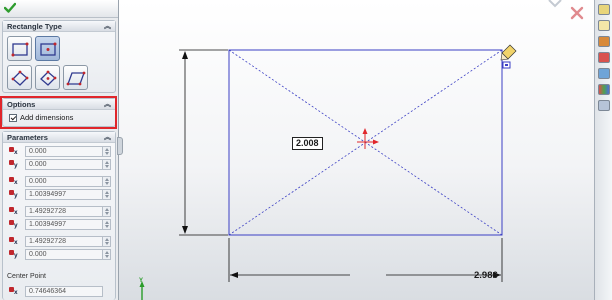 The width and height of the screenshot is (612, 300). Describe the element at coordinates (59, 137) in the screenshot. I see `parameters-header: Parameters ︽` at that location.